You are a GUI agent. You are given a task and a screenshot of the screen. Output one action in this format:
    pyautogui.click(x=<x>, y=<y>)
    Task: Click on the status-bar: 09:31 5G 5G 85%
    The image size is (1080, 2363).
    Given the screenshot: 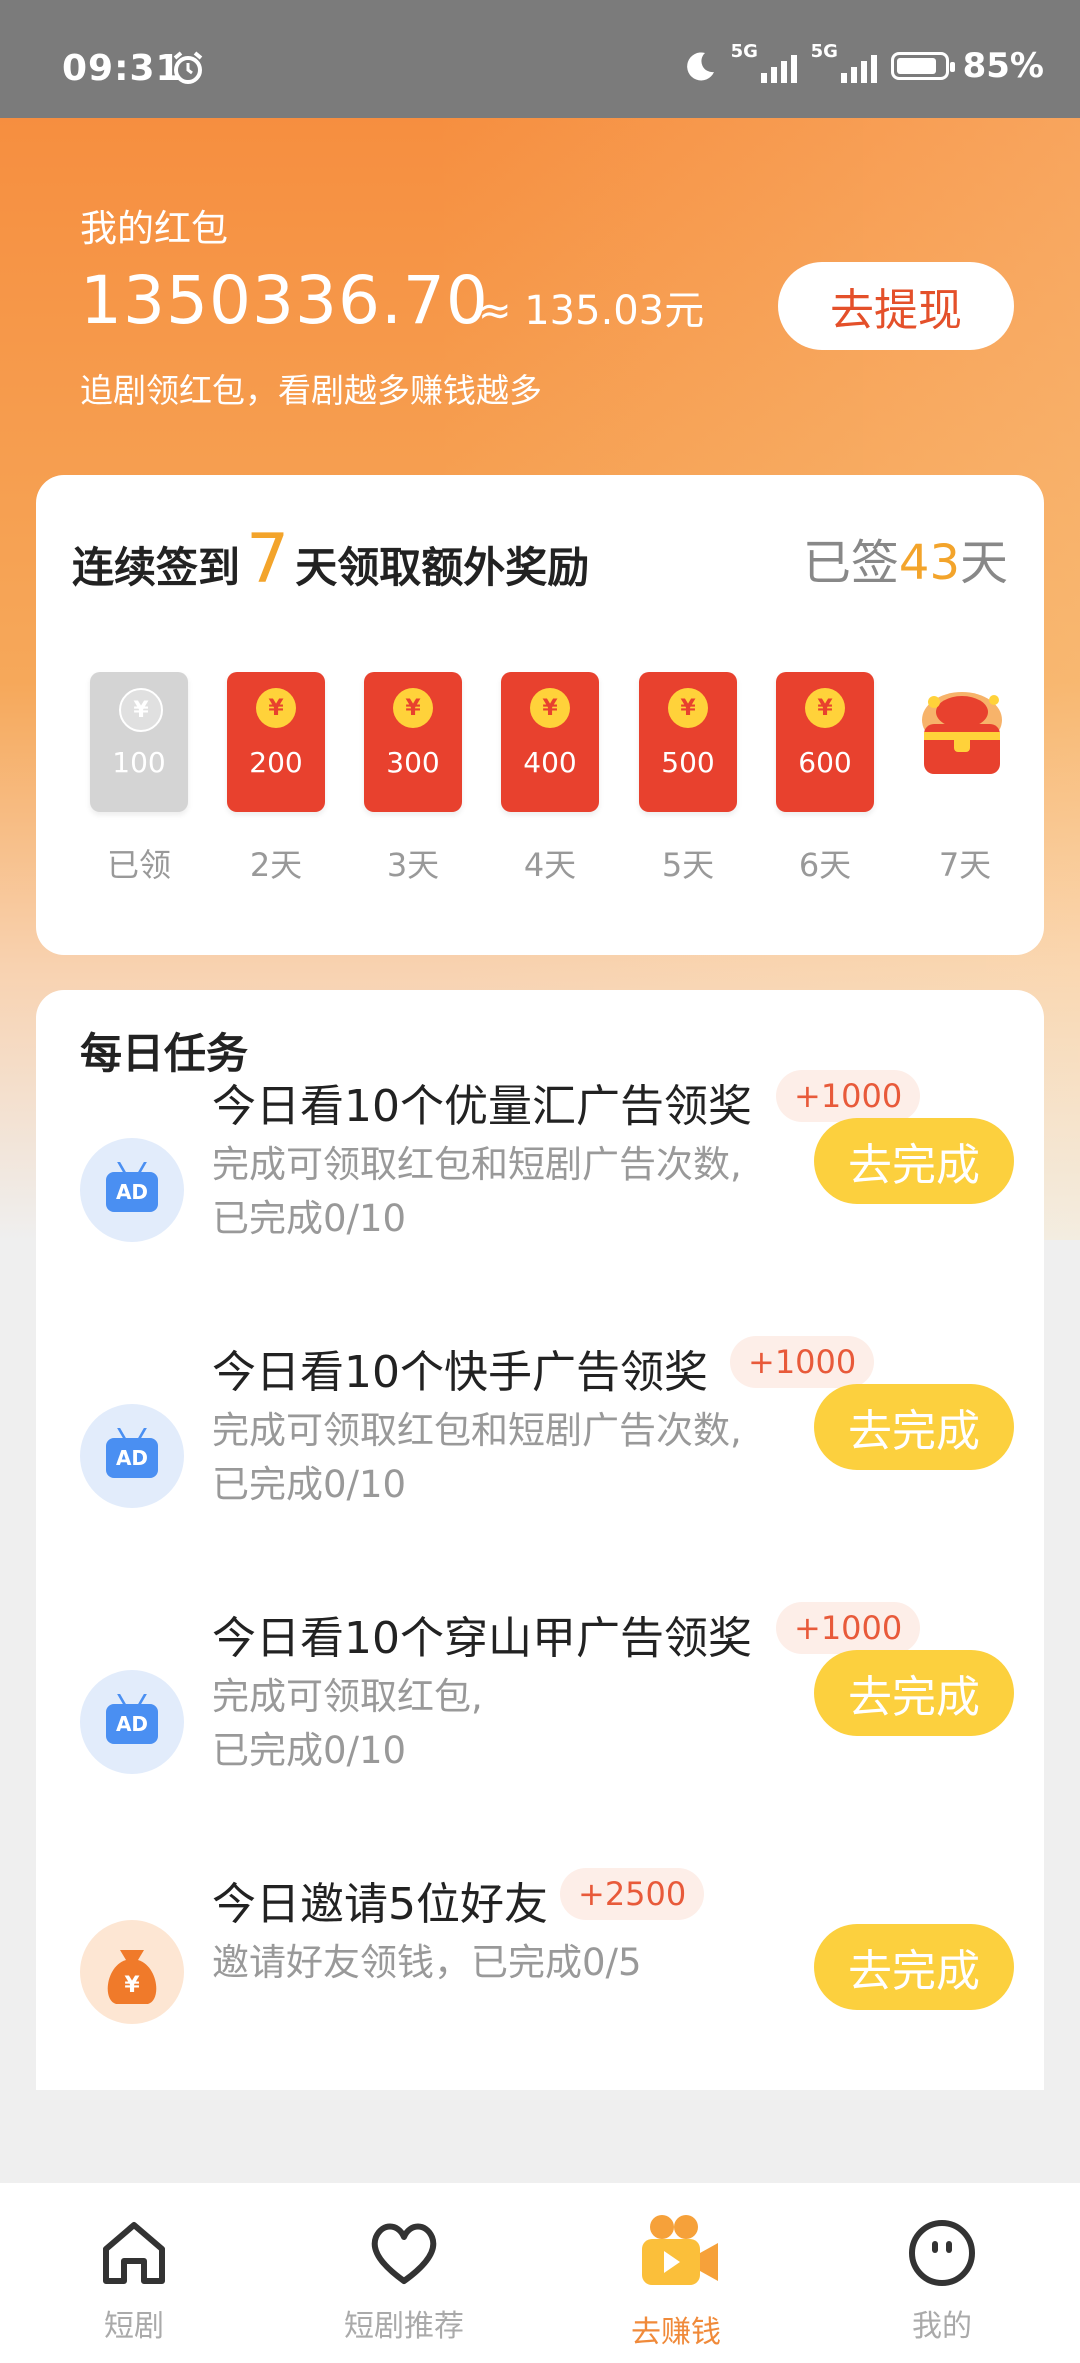 What is the action you would take?
    pyautogui.click(x=540, y=59)
    